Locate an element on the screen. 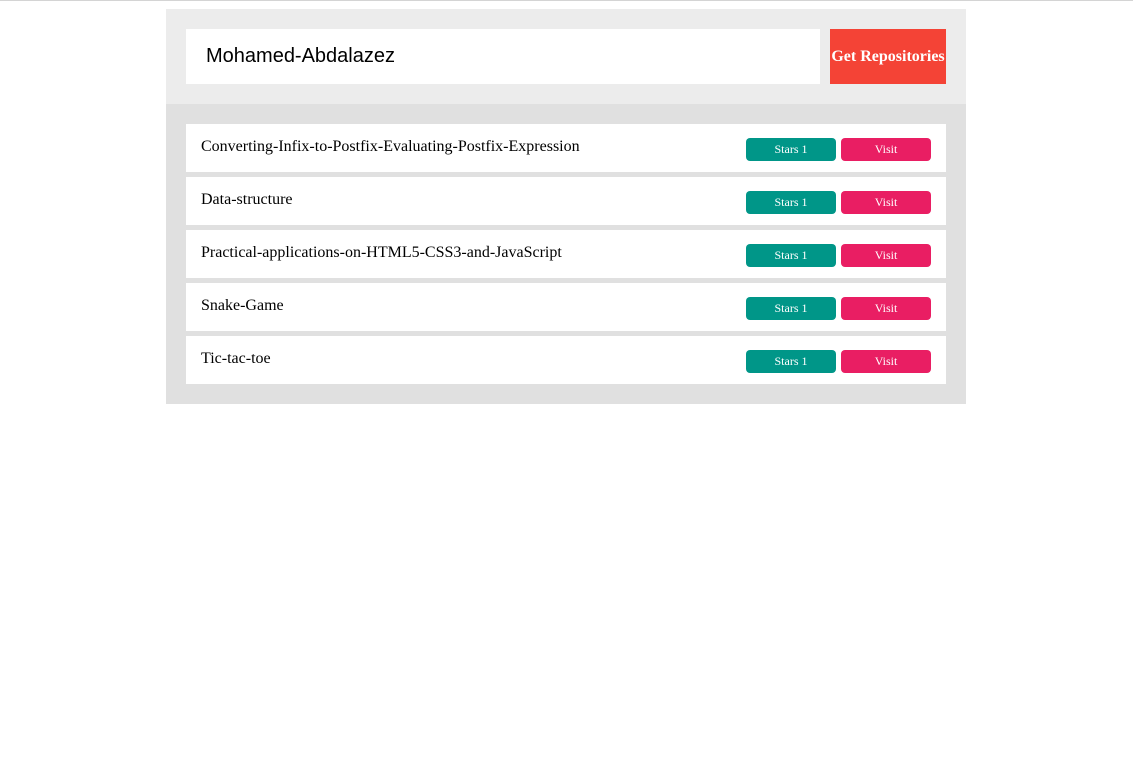 The height and width of the screenshot is (767, 1133). search-bar: Get Repositories is located at coordinates (566, 56).